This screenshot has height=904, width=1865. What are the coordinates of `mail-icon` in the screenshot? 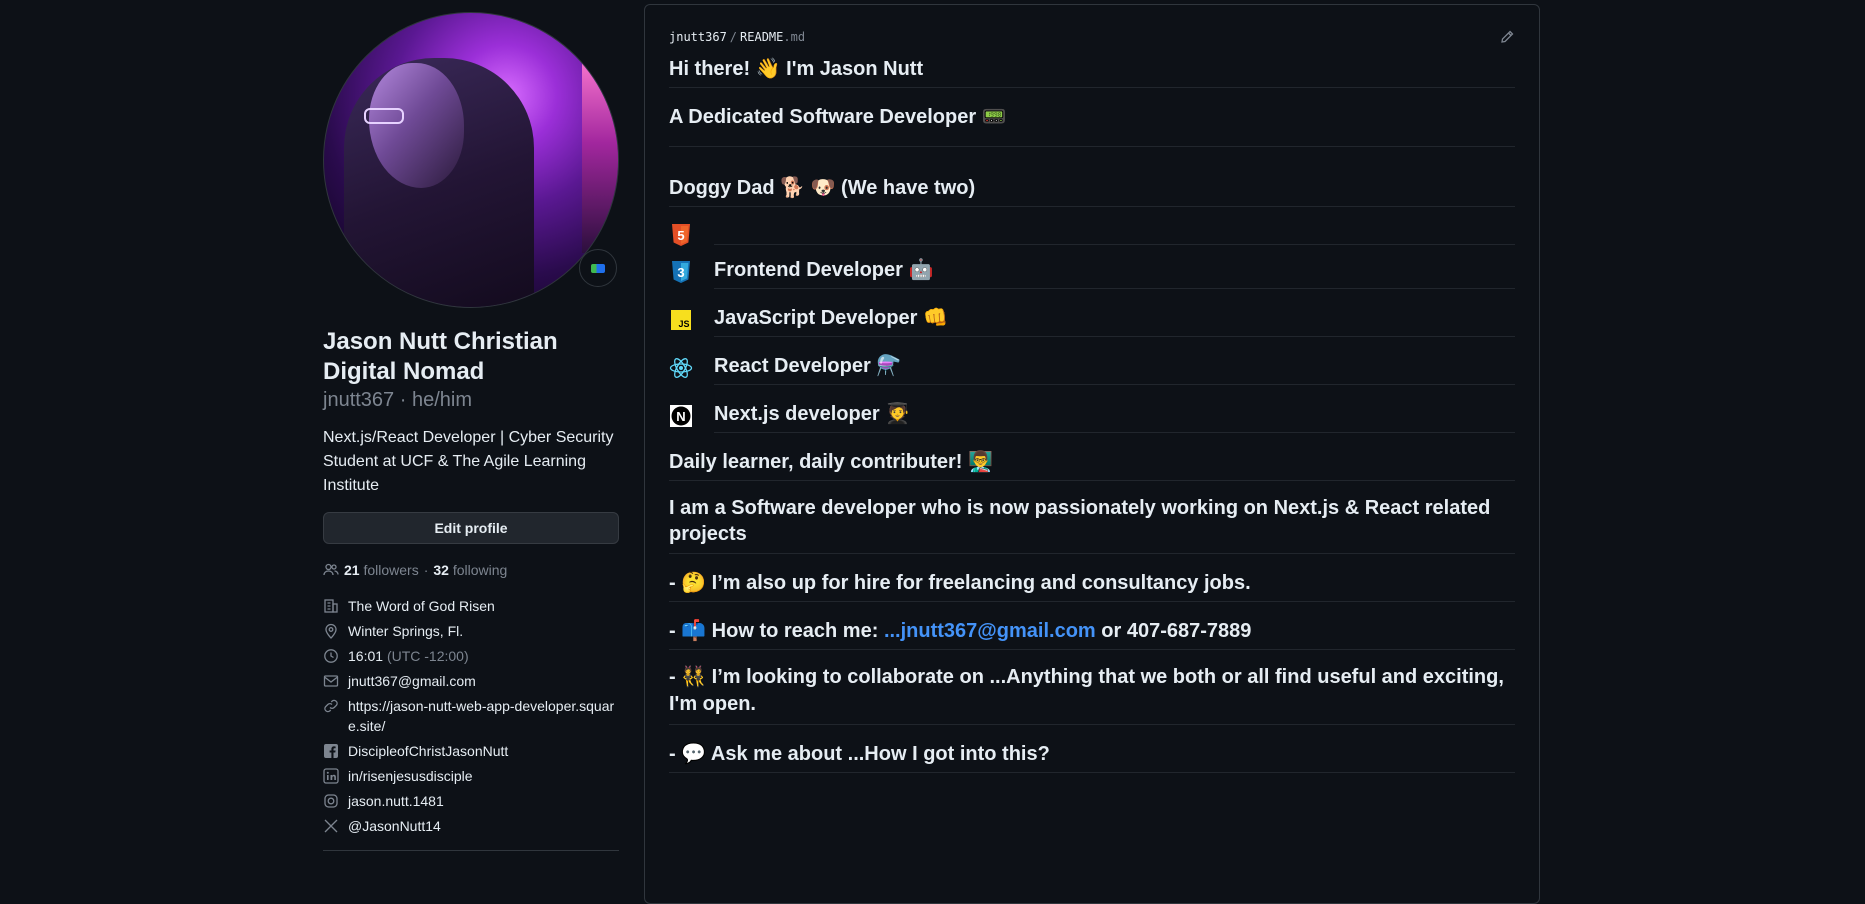 It's located at (331, 681).